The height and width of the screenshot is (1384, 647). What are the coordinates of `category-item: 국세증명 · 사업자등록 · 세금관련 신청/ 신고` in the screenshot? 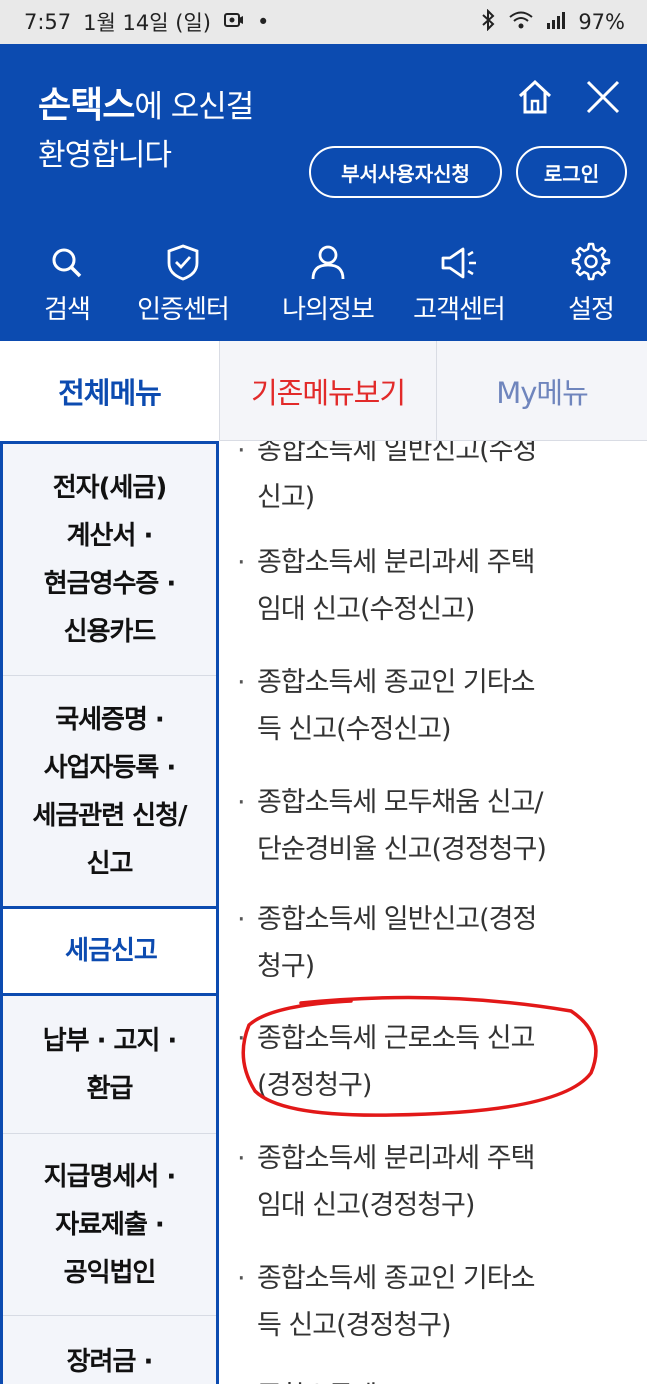 It's located at (109, 792).